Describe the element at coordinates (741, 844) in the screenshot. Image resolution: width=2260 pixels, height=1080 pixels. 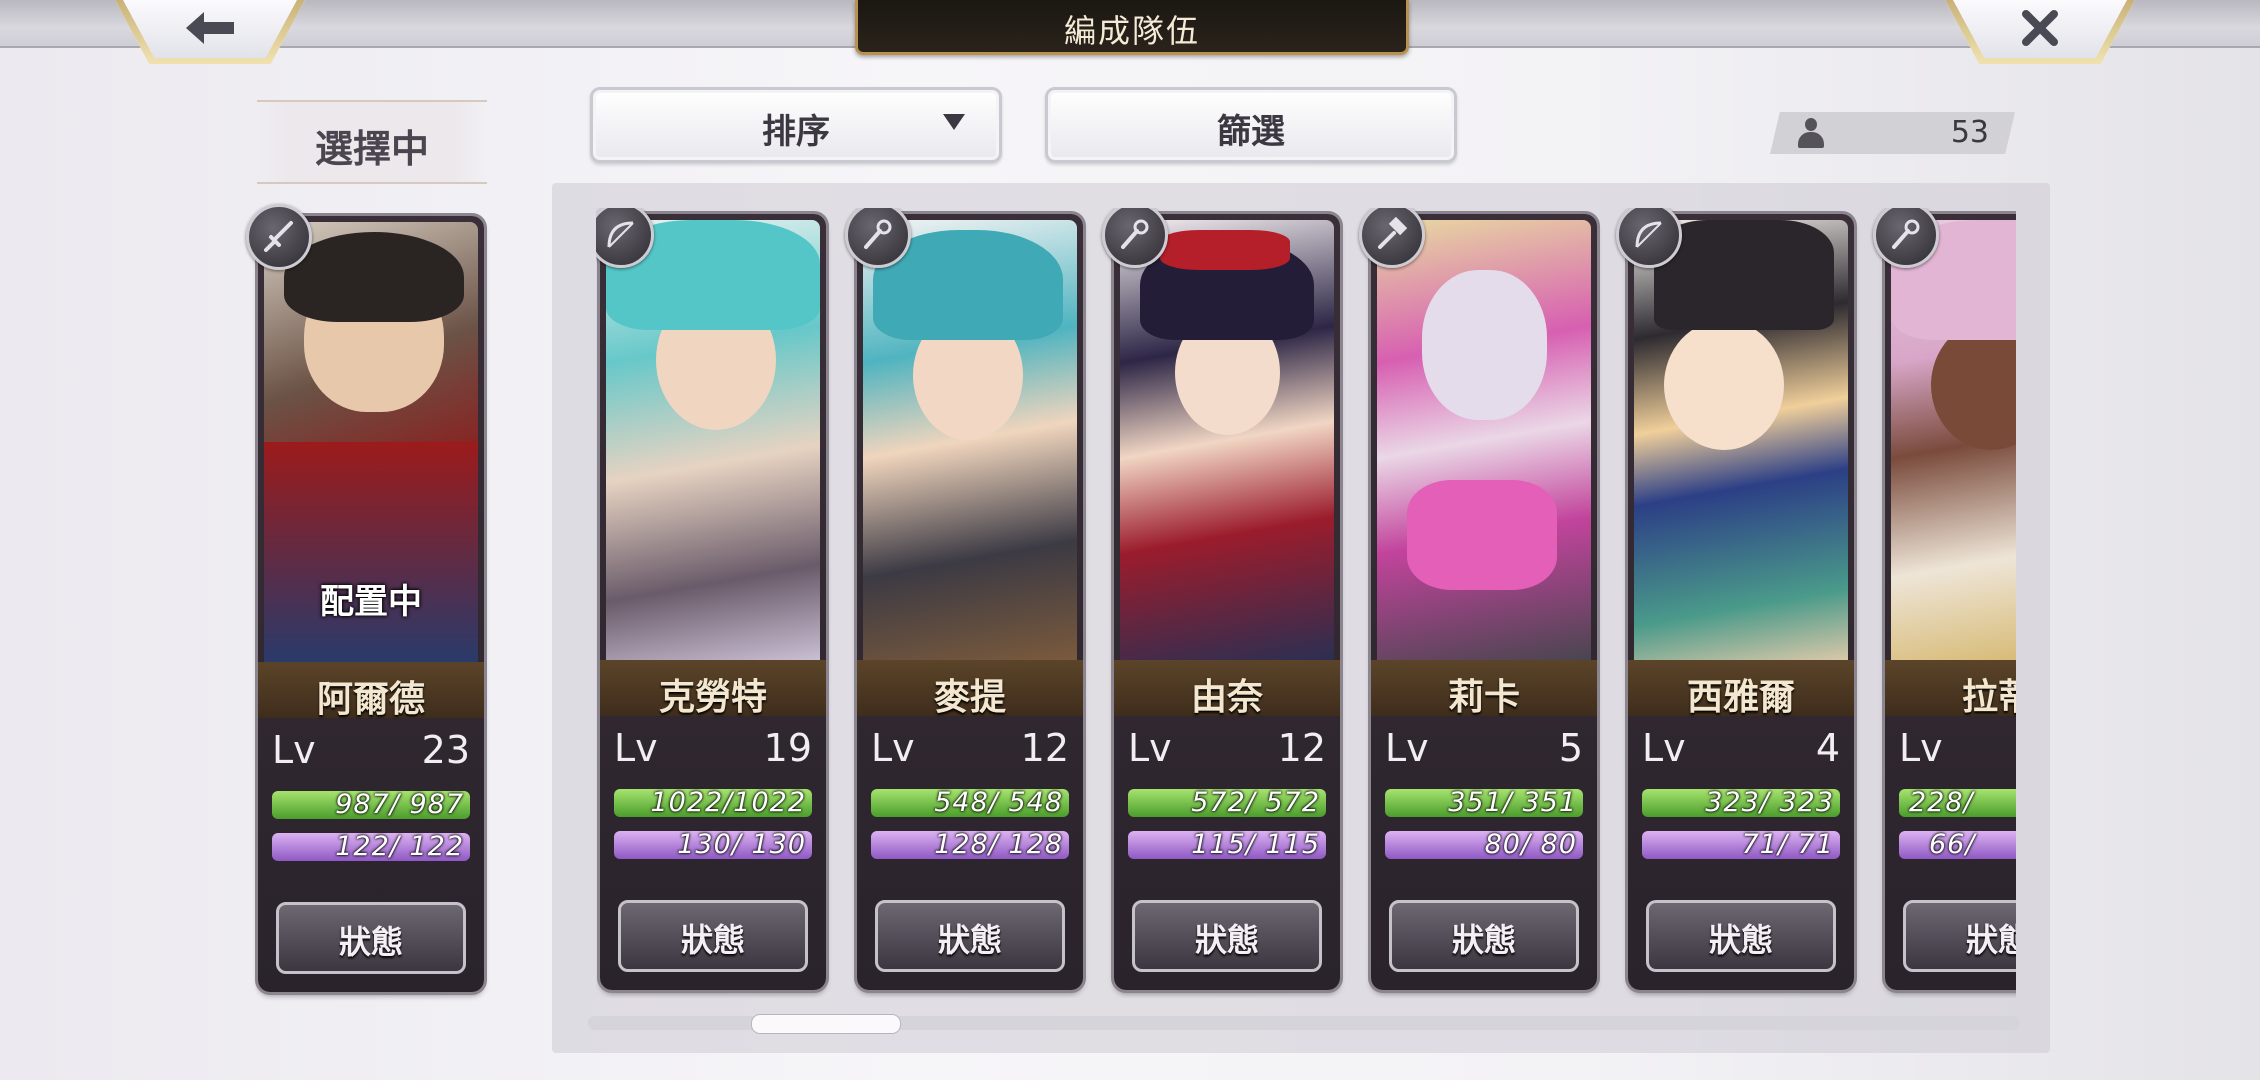
I see `sp-value: 130/ 130` at that location.